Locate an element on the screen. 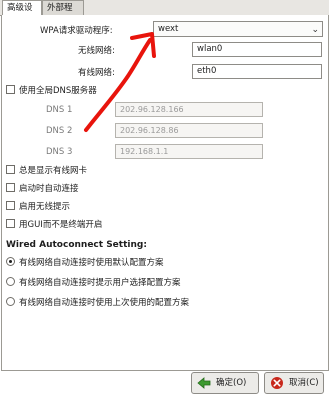 This screenshot has width=329, height=399. wireless-interface-input: wlan0 is located at coordinates (257, 49).